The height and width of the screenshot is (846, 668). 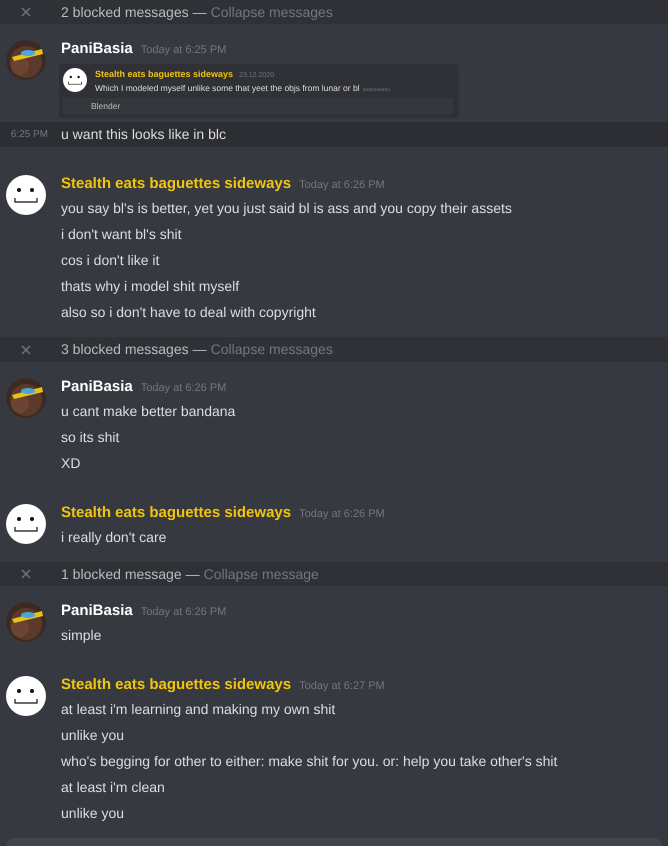 I want to click on message-text: at least i'm learning and making my own shit, so click(x=198, y=710).